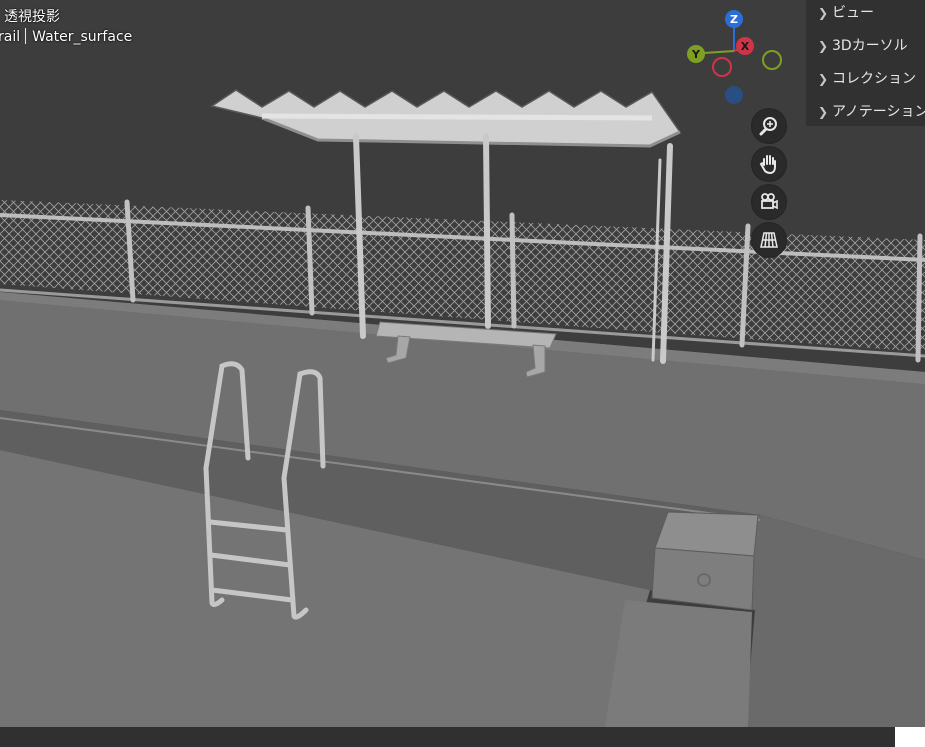  I want to click on sidebar-item-collection: ❯ コレクション, so click(867, 79).